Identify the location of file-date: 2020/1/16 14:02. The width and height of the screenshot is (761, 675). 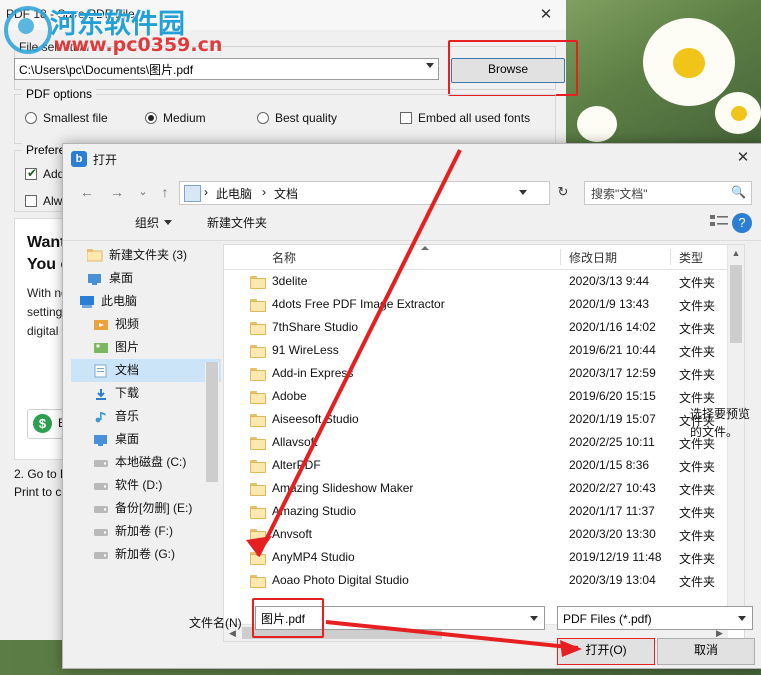
(612, 327).